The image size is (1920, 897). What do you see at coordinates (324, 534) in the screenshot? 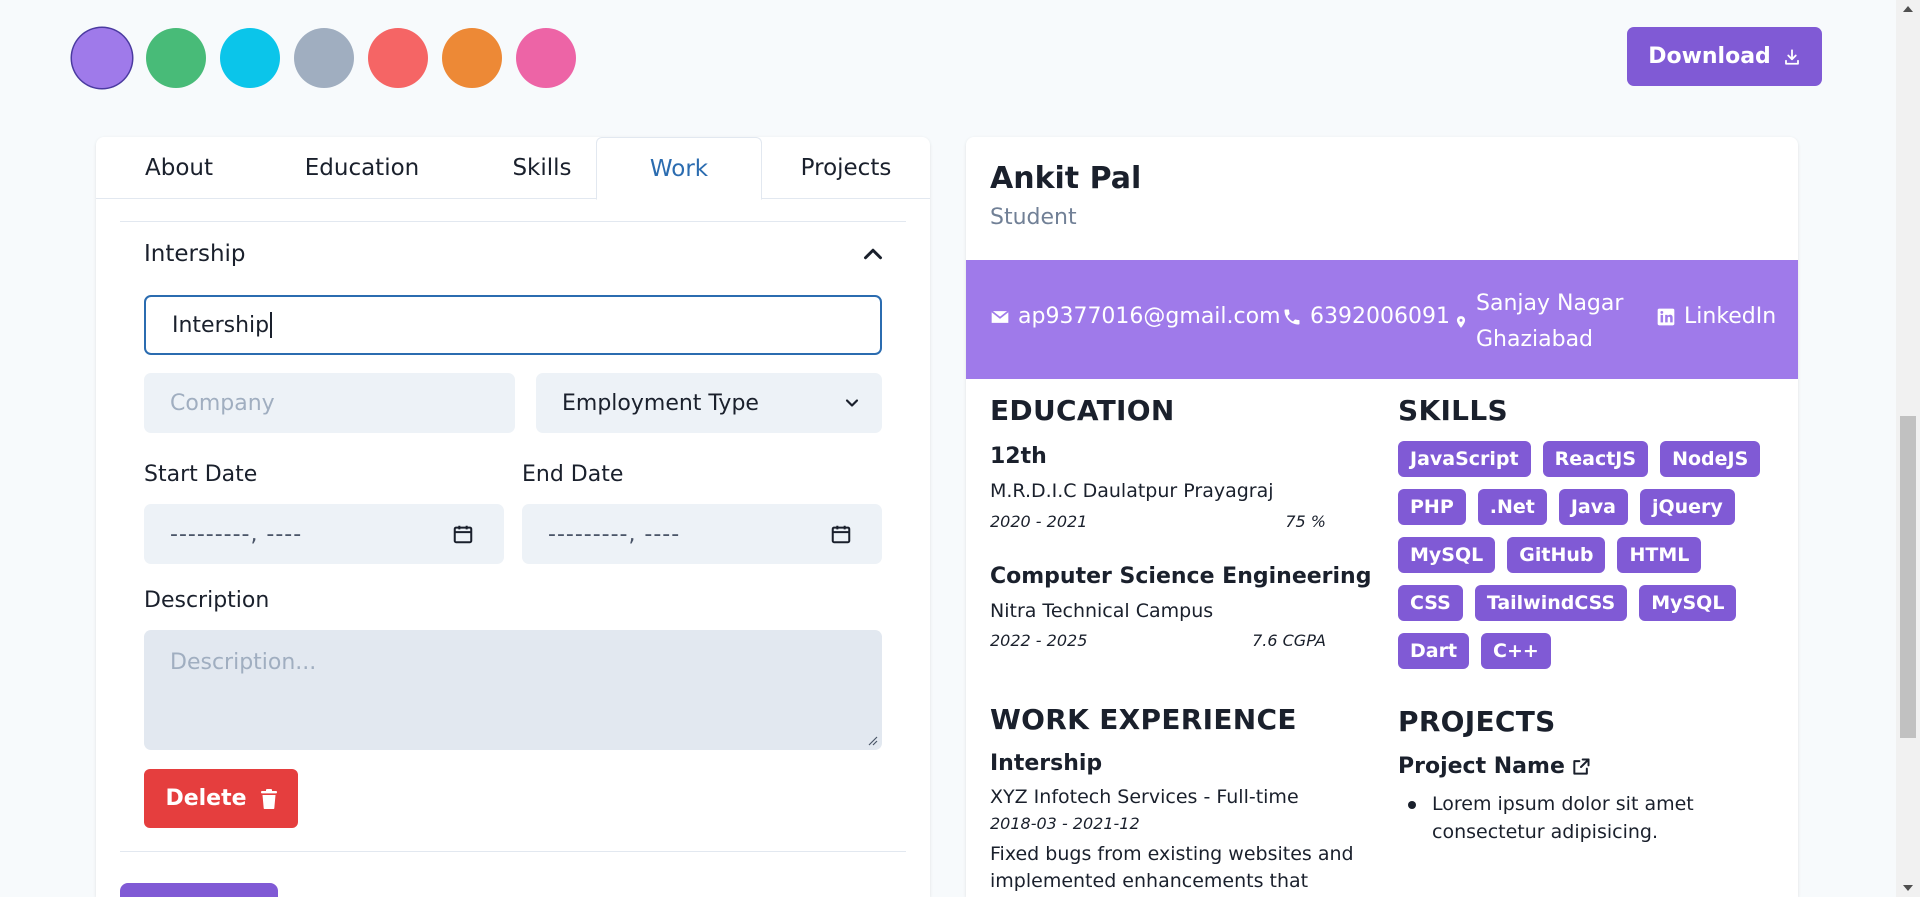
I see `start-date-input: ---------, ----` at bounding box center [324, 534].